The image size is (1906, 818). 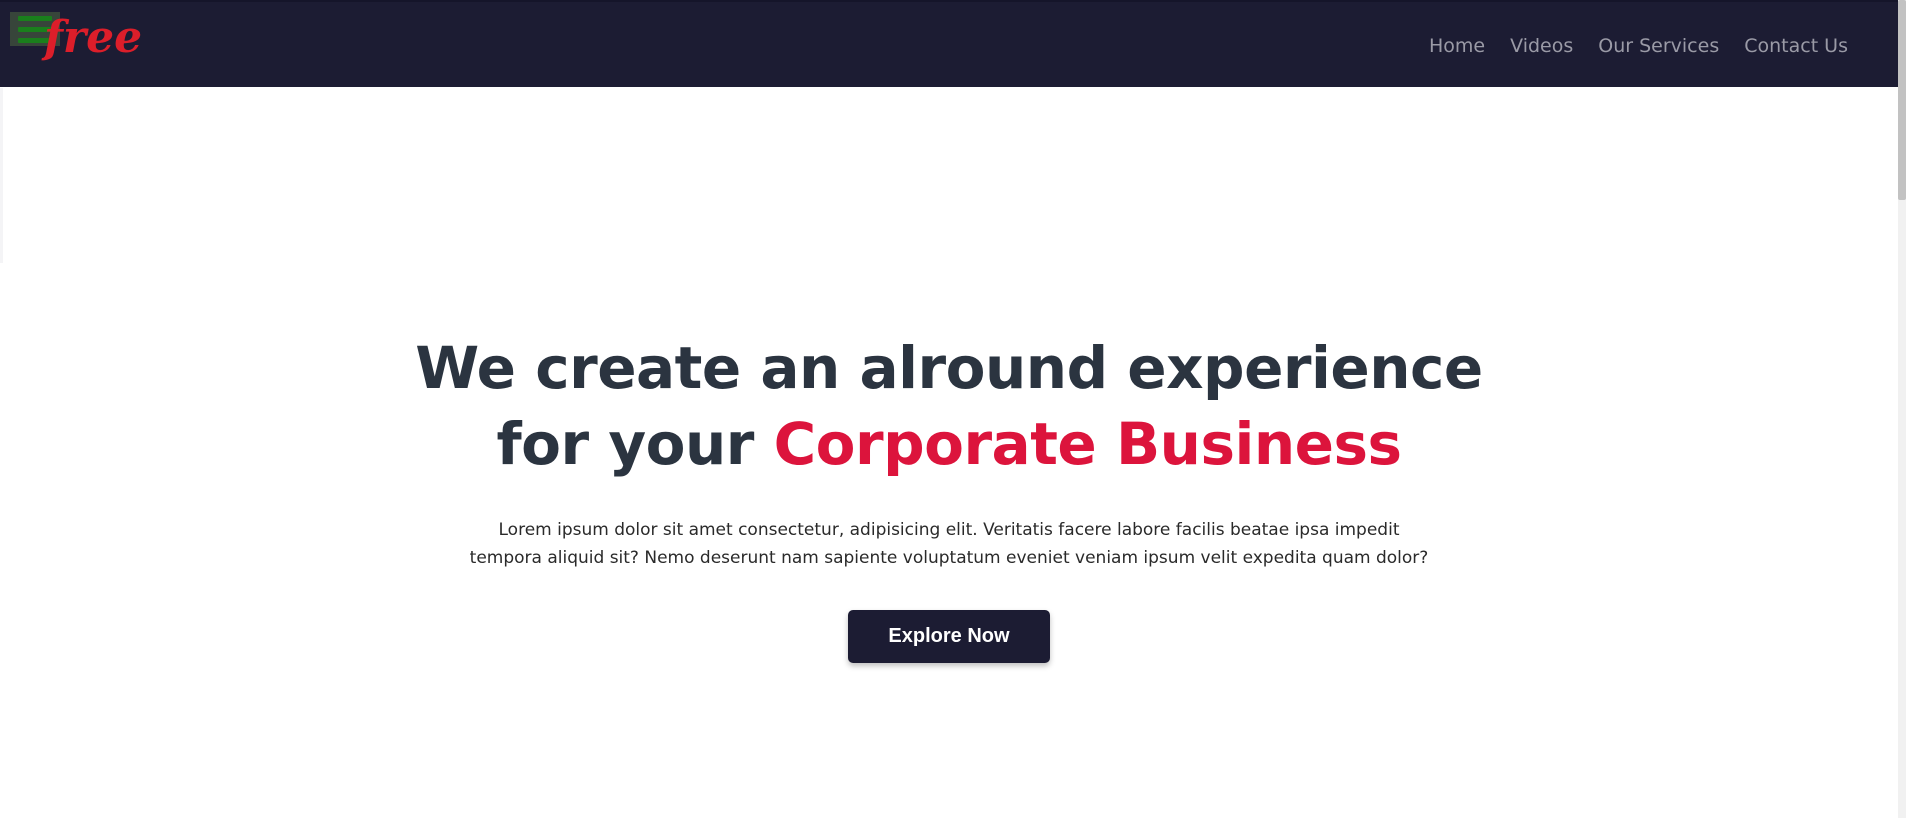 I want to click on hero-title-line1: We create an alround experience, so click(x=949, y=368).